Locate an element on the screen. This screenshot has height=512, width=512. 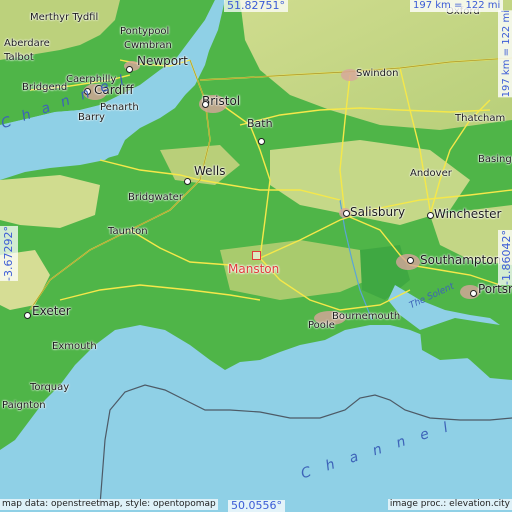
city-dot-southampton is located at coordinates (410, 260).